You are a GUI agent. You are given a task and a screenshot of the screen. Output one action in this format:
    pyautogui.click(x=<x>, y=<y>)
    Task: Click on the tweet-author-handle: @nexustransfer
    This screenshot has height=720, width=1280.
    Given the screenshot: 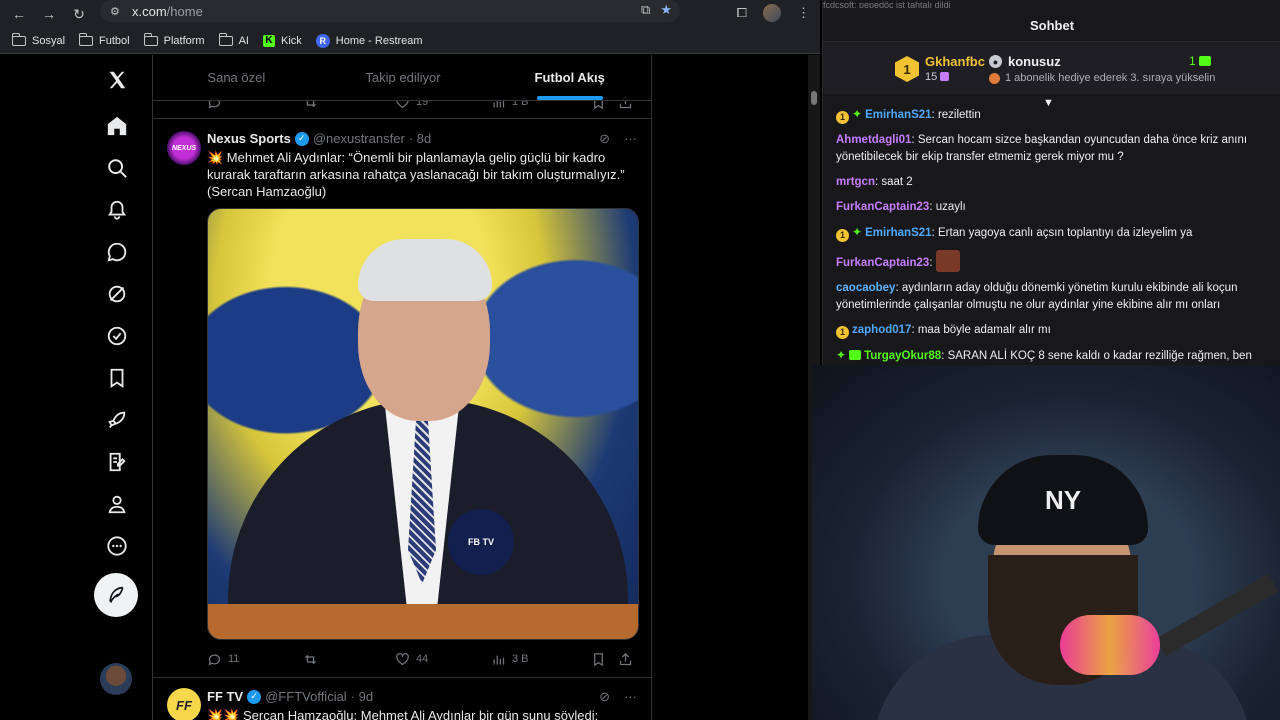 What is the action you would take?
    pyautogui.click(x=359, y=138)
    